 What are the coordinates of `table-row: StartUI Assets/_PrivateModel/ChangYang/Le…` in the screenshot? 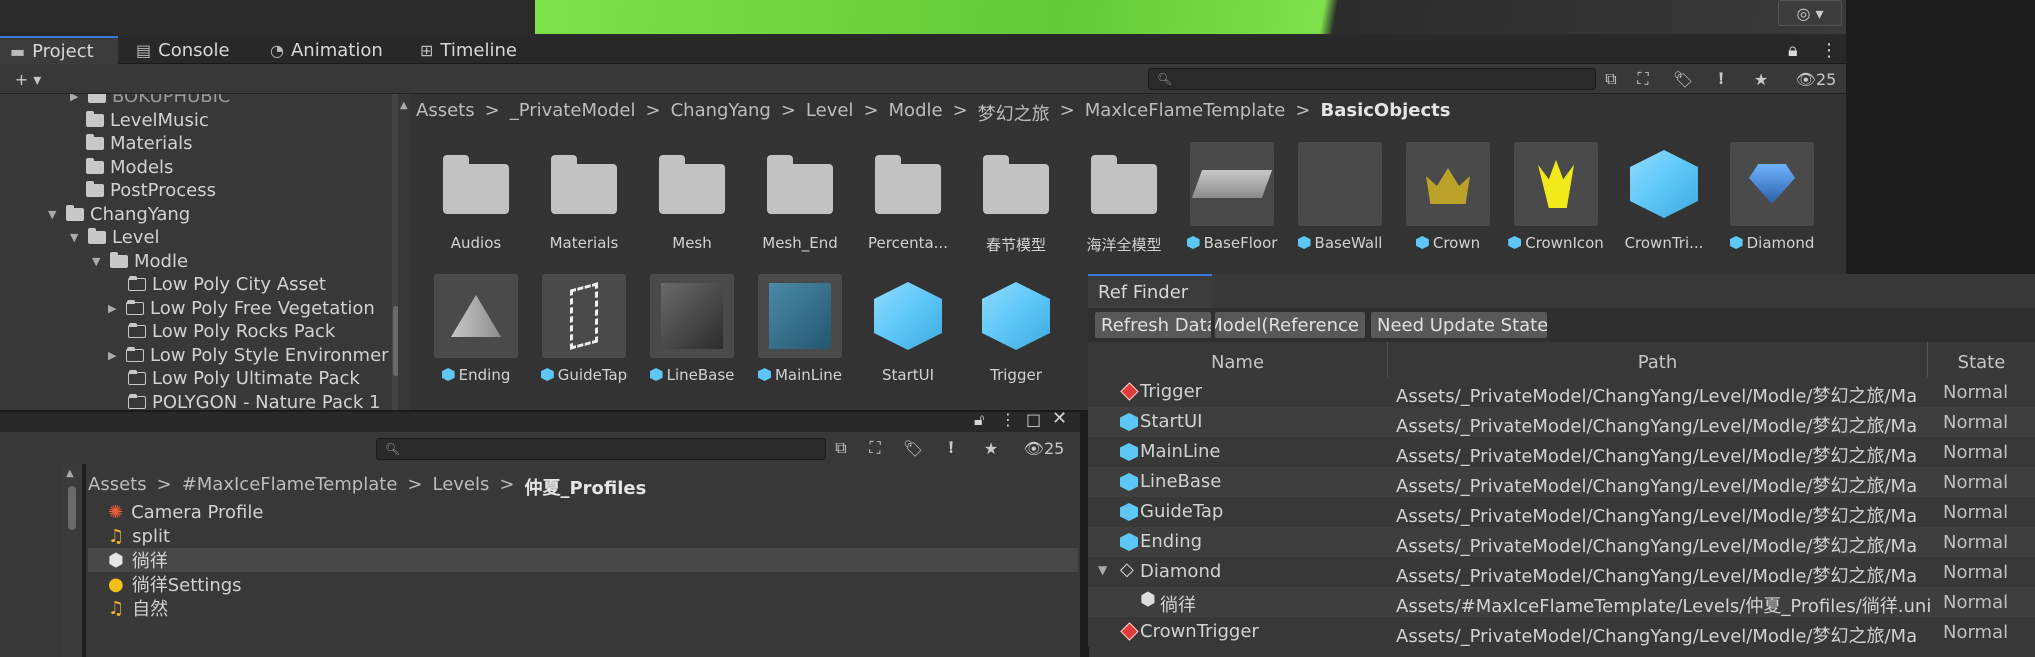 It's located at (1561, 422).